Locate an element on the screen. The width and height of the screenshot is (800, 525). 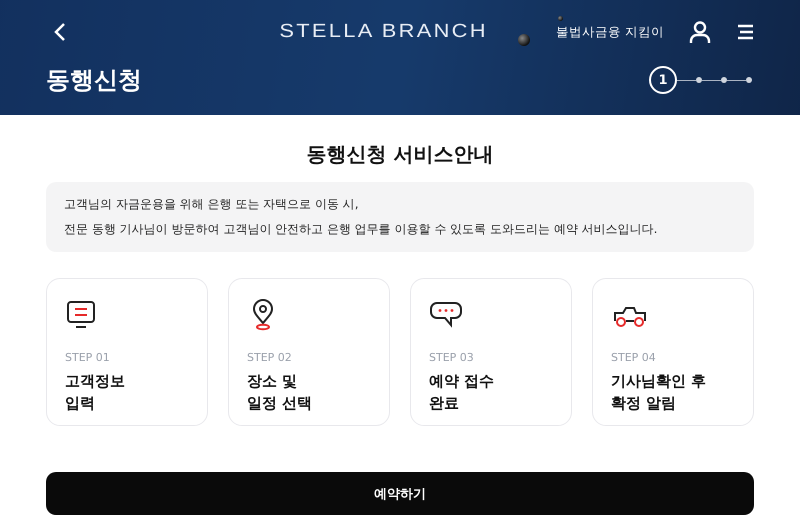
user-icon is located at coordinates (700, 32).